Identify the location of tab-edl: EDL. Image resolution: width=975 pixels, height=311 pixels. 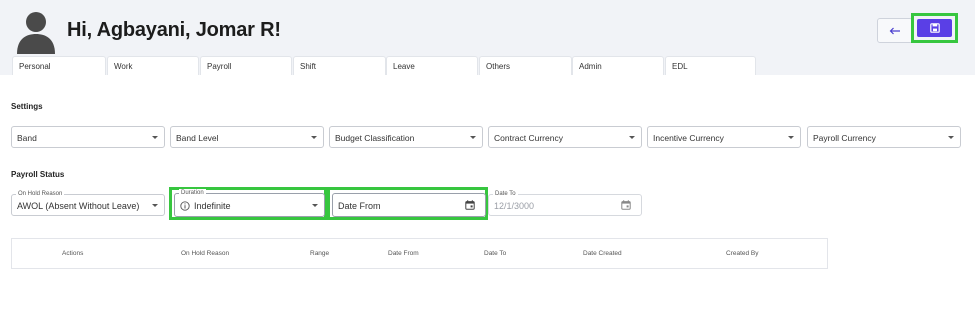
(710, 65).